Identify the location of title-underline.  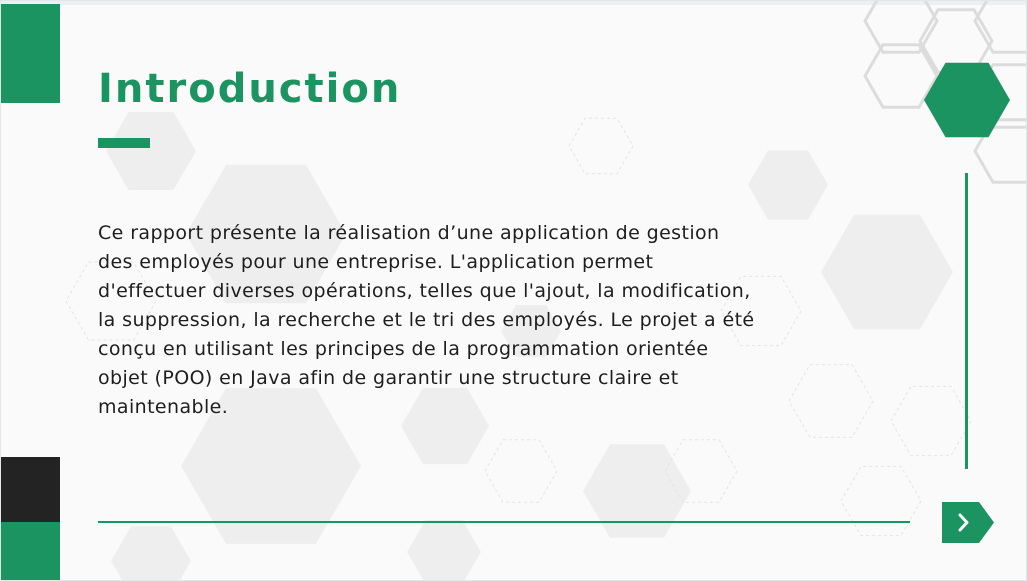
(124, 143).